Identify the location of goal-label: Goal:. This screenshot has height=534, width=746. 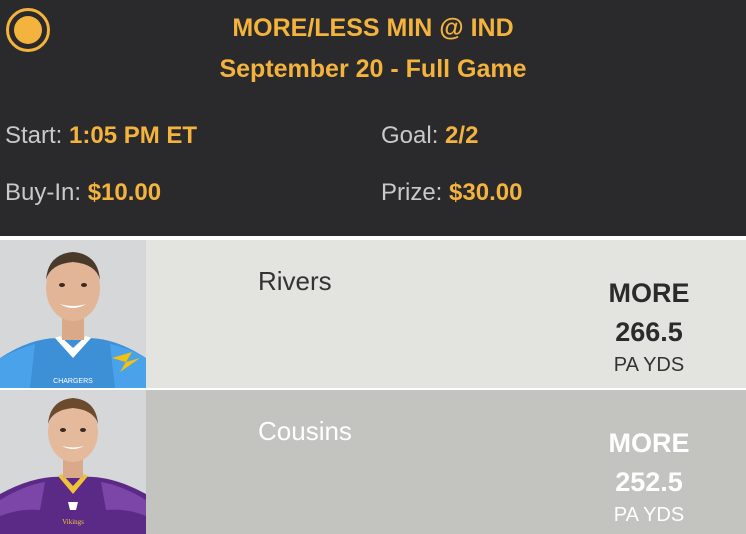
(410, 135).